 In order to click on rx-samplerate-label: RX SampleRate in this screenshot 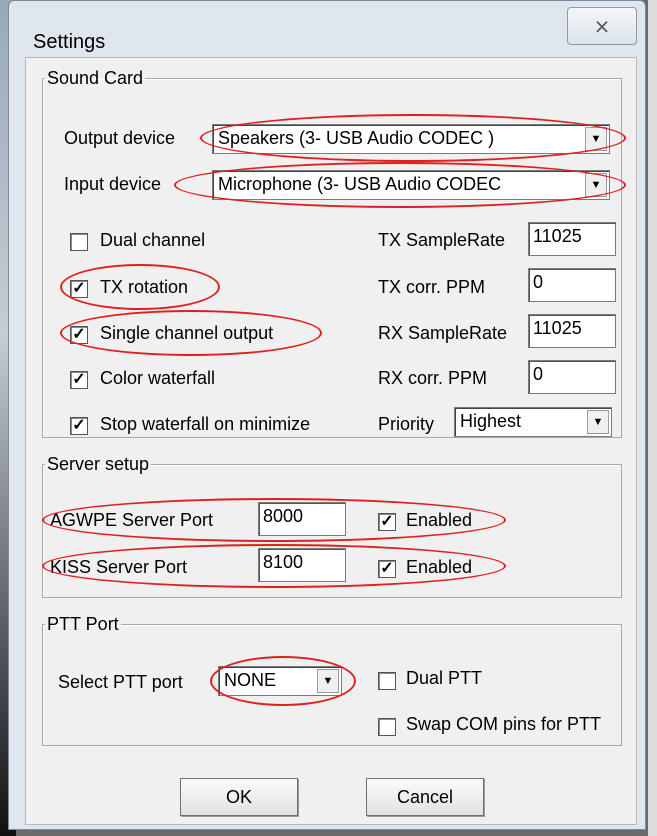, I will do `click(443, 333)`.